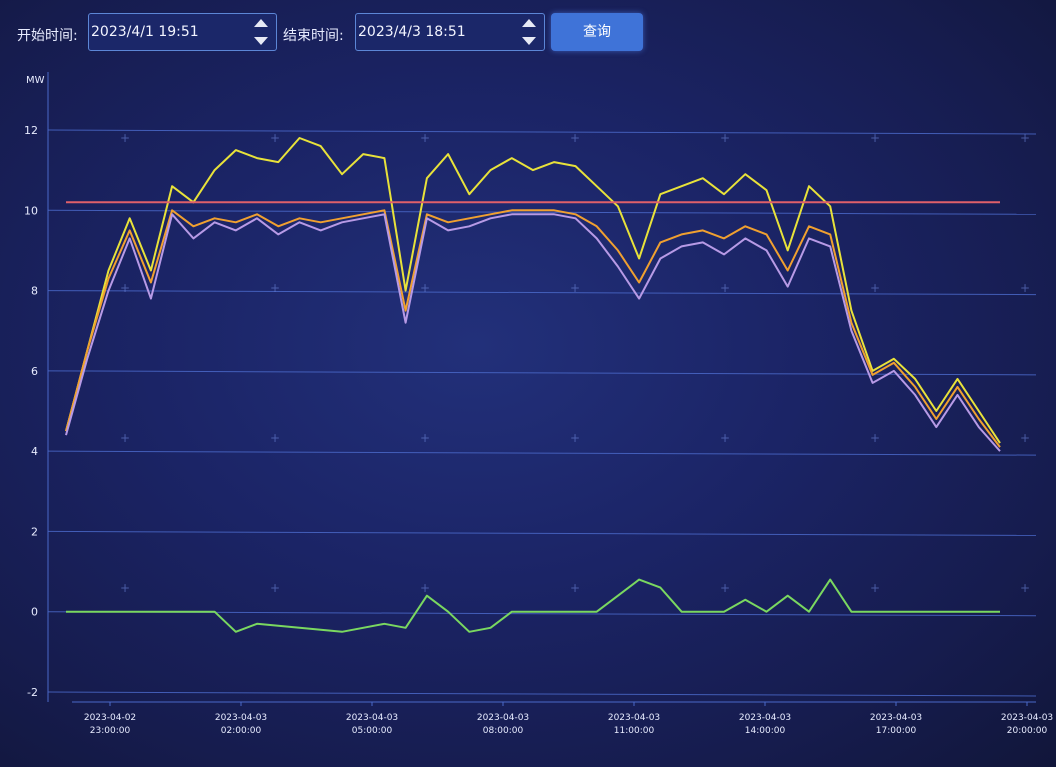 The image size is (1056, 767). What do you see at coordinates (110, 731) in the screenshot?
I see `x-tick-time: 23:00:00` at bounding box center [110, 731].